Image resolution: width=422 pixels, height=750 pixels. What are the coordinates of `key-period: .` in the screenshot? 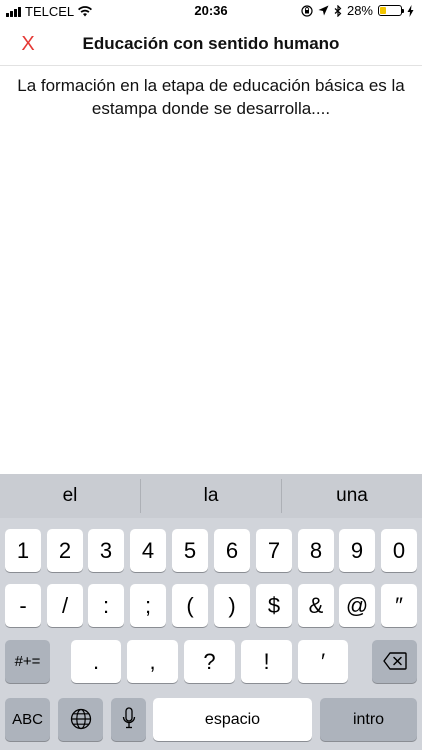 It's located at (96, 661).